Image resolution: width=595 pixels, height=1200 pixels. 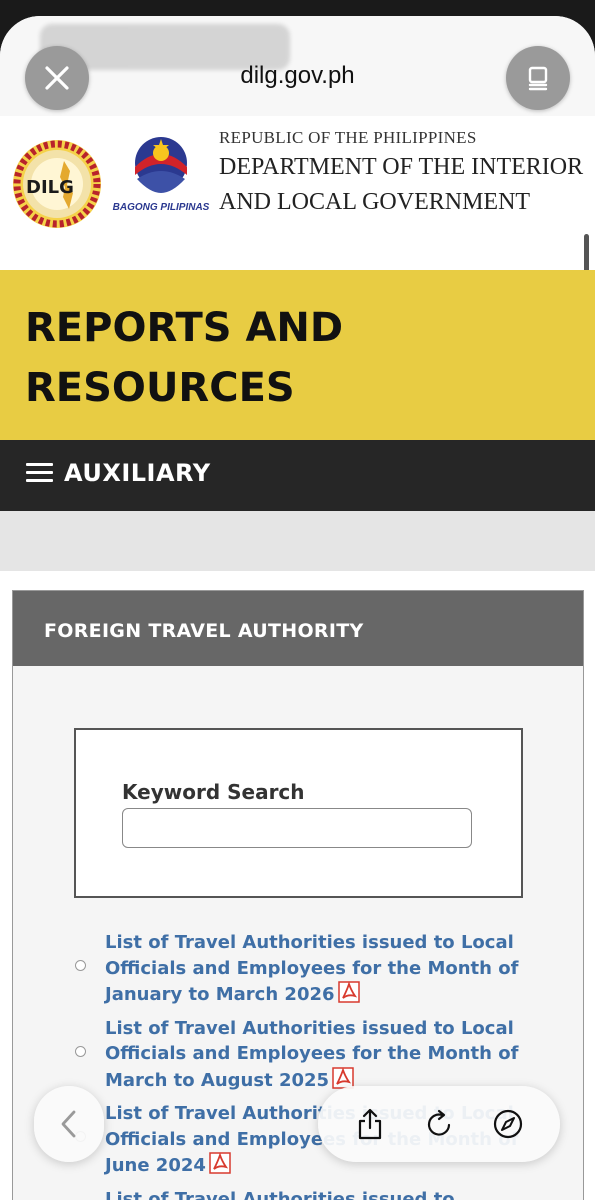 I want to click on back-button, so click(x=69, y=1124).